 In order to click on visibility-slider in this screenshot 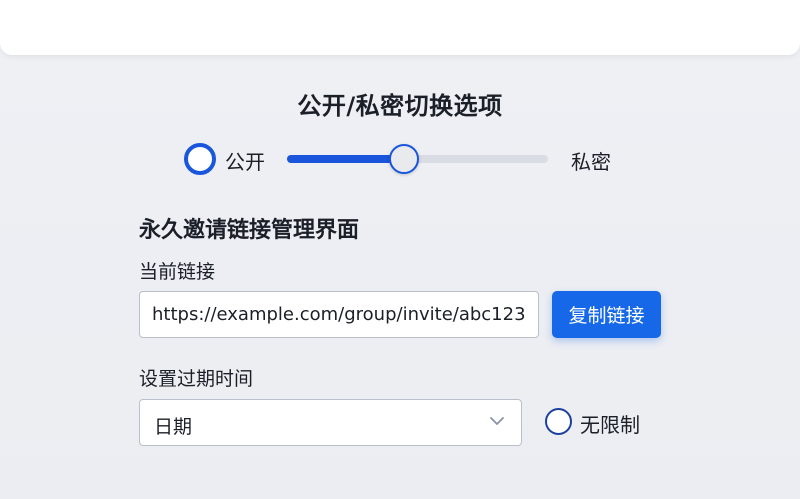, I will do `click(417, 159)`.